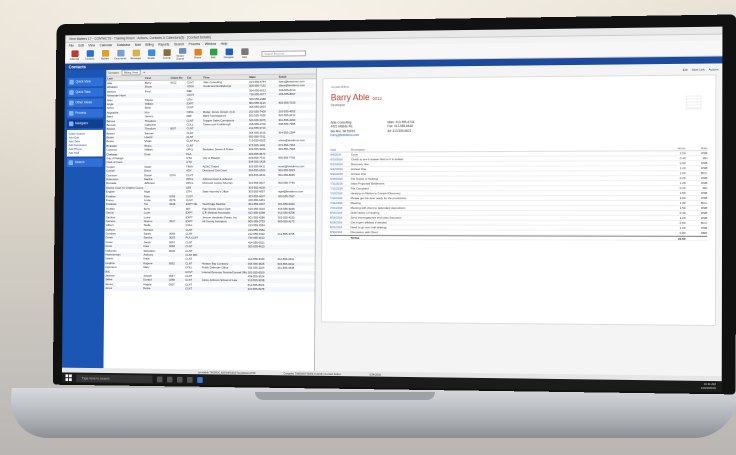 The width and height of the screenshot is (736, 455). Describe the element at coordinates (167, 54) in the screenshot. I see `journal-button: Journal` at that location.